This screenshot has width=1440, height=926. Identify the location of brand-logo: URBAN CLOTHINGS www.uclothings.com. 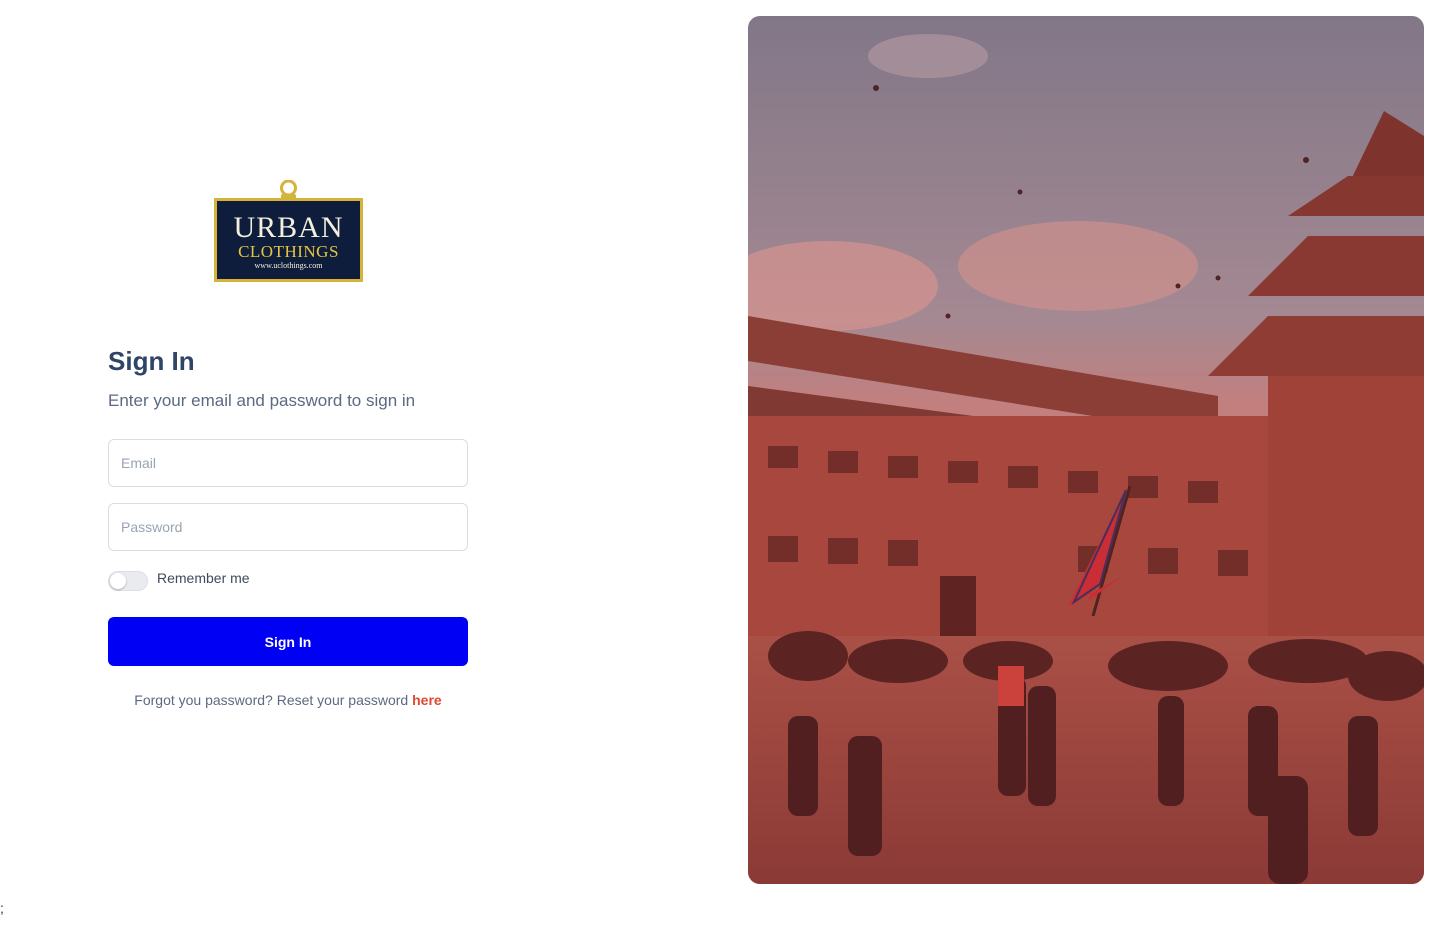
(288, 231).